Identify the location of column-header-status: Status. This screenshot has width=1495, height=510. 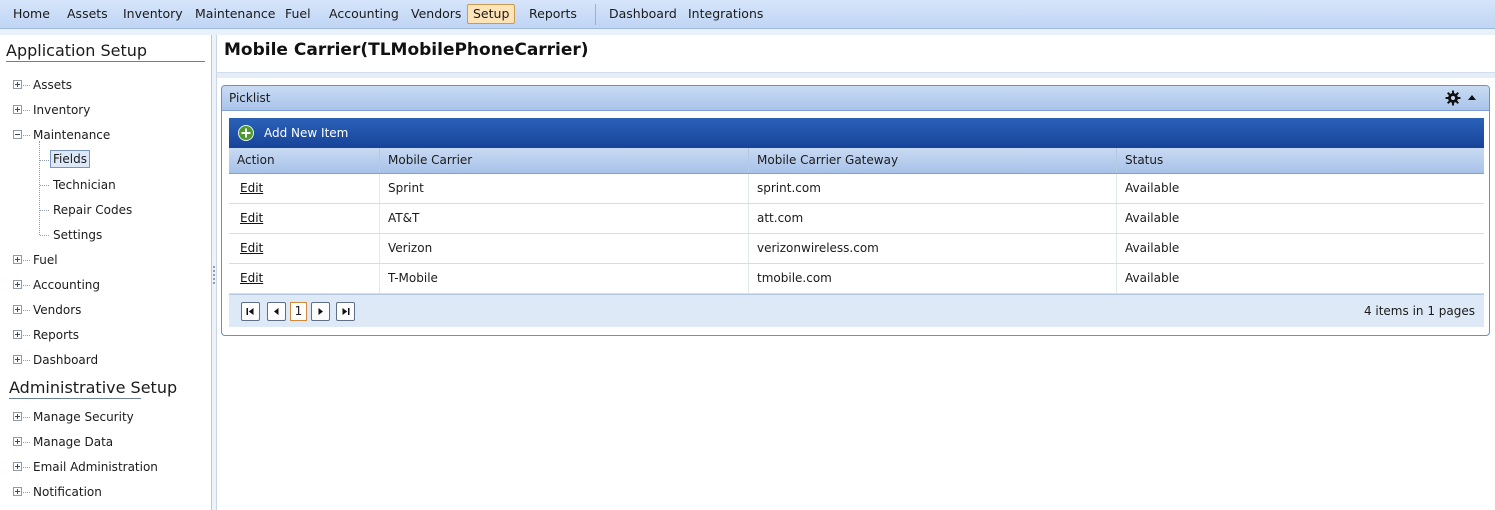
(1300, 160).